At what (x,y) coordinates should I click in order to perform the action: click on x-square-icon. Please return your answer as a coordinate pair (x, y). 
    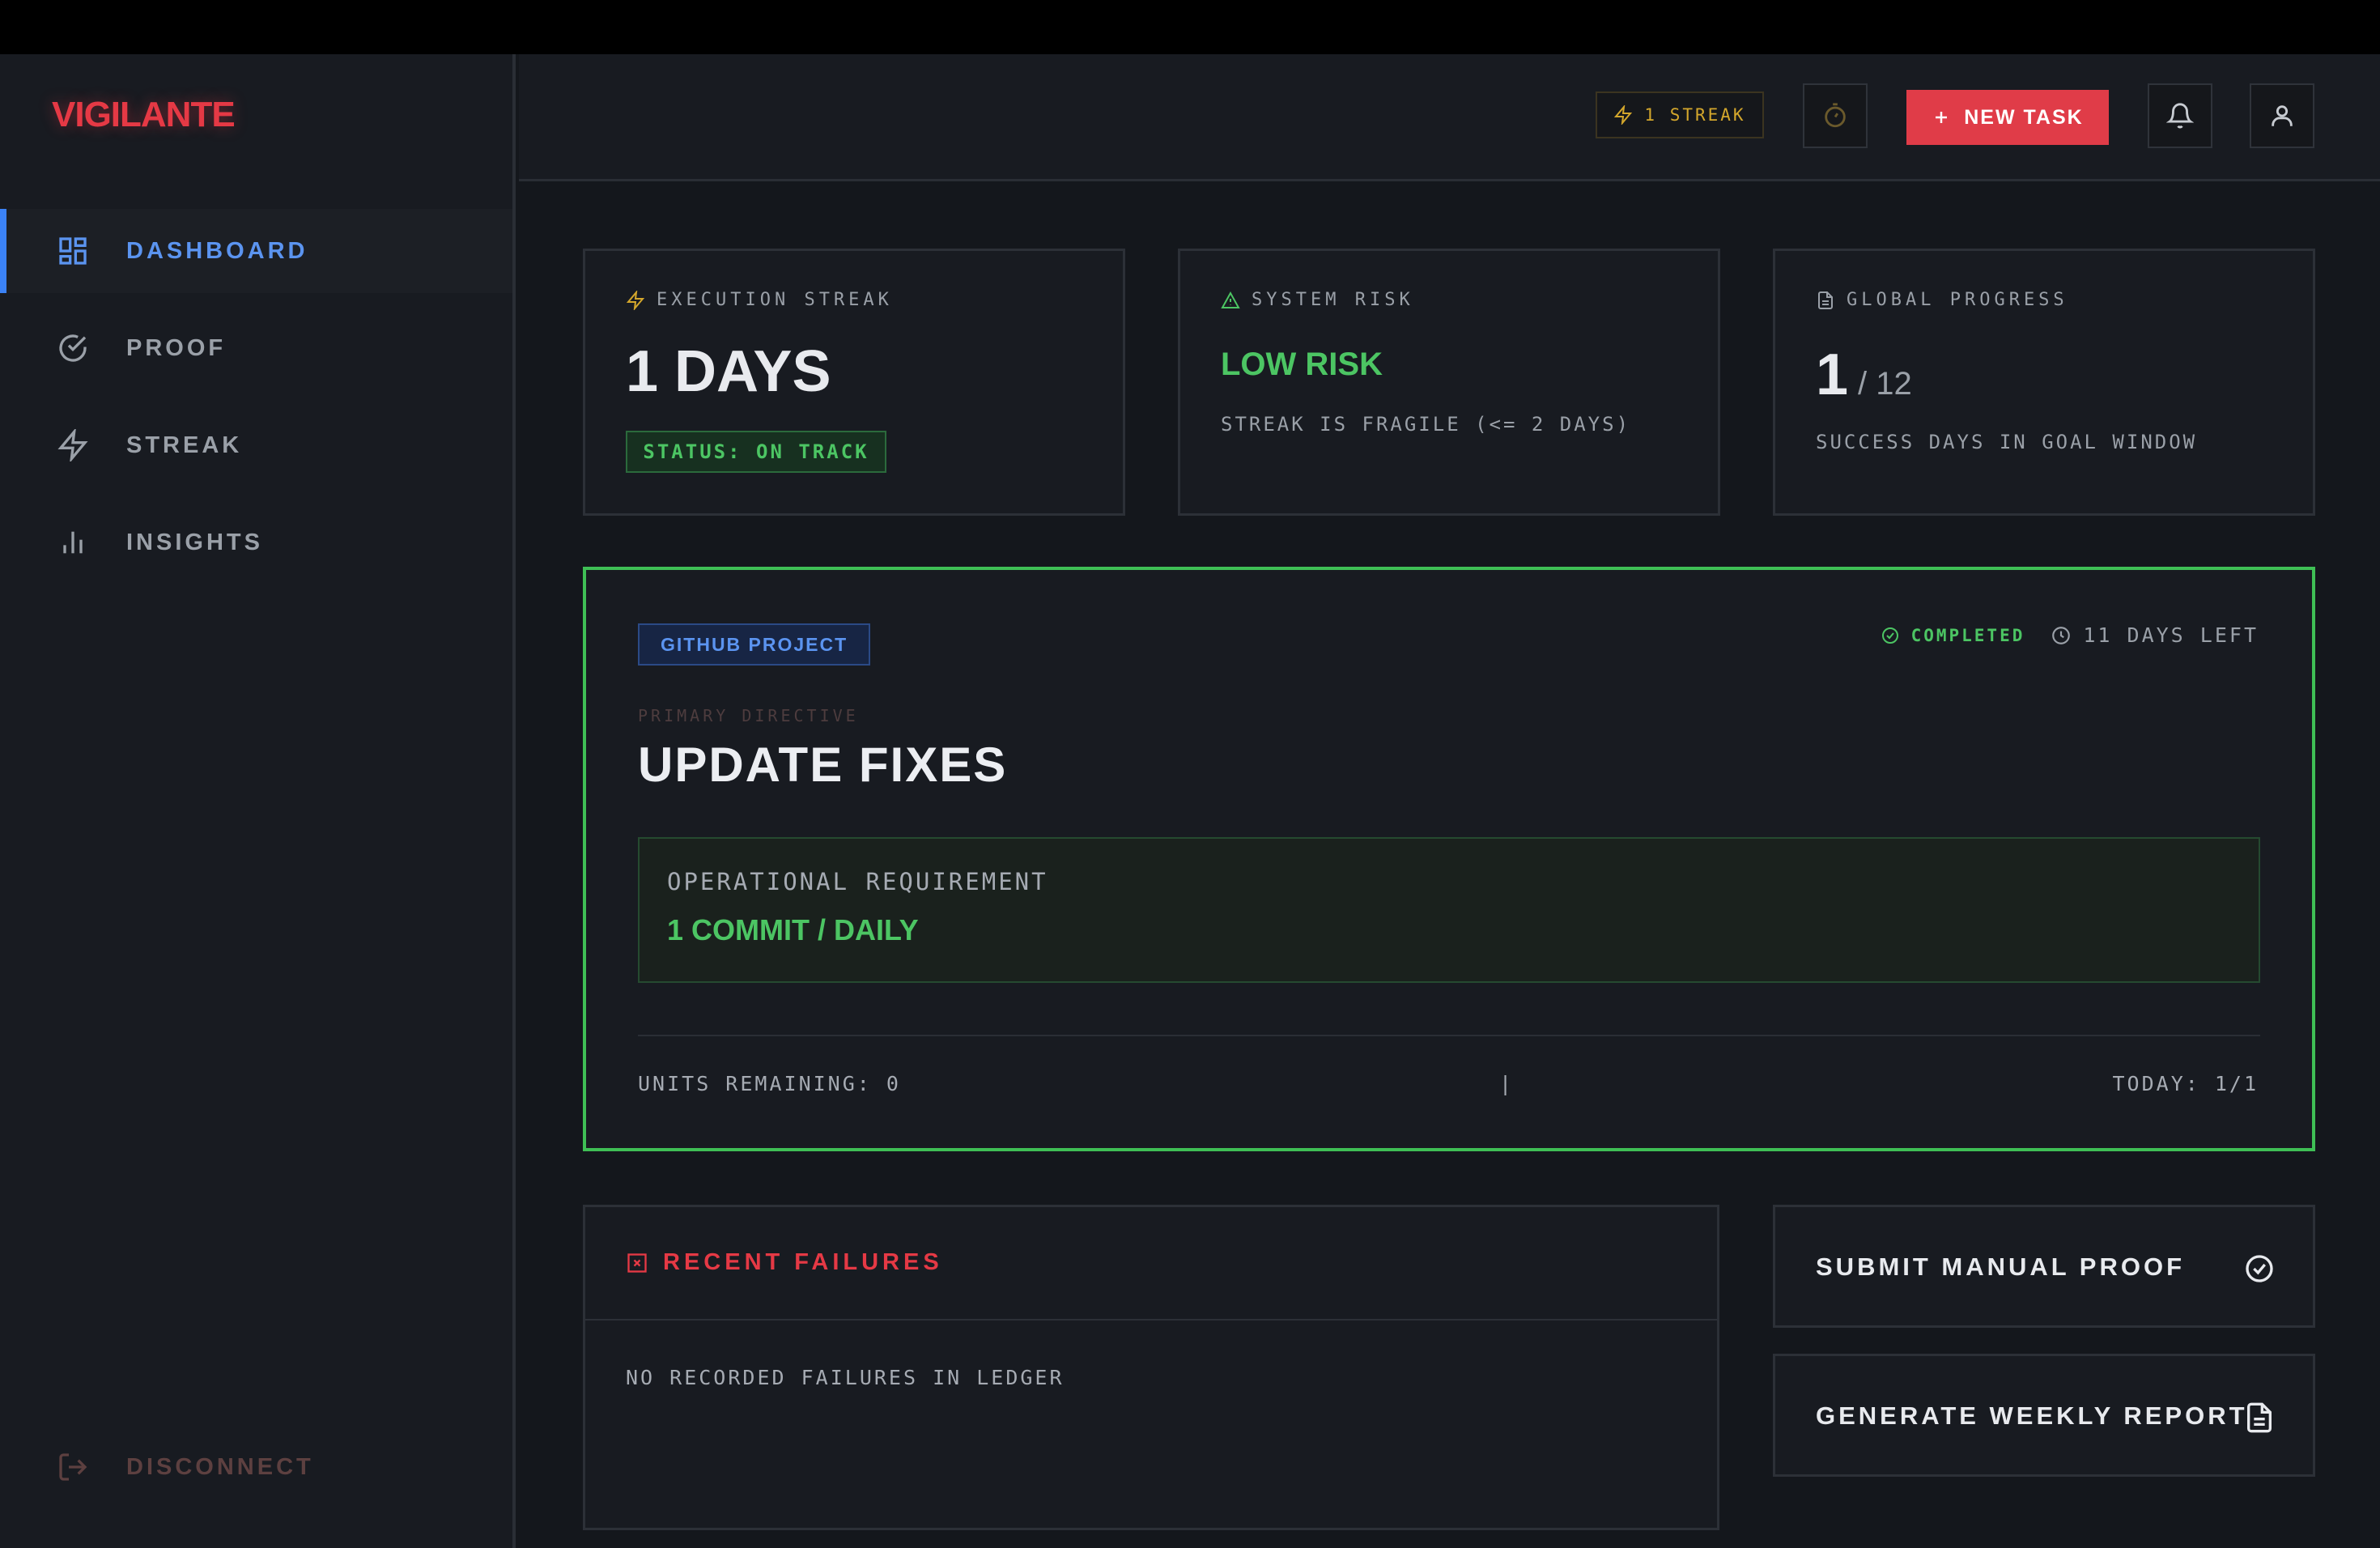
    Looking at the image, I should click on (637, 1263).